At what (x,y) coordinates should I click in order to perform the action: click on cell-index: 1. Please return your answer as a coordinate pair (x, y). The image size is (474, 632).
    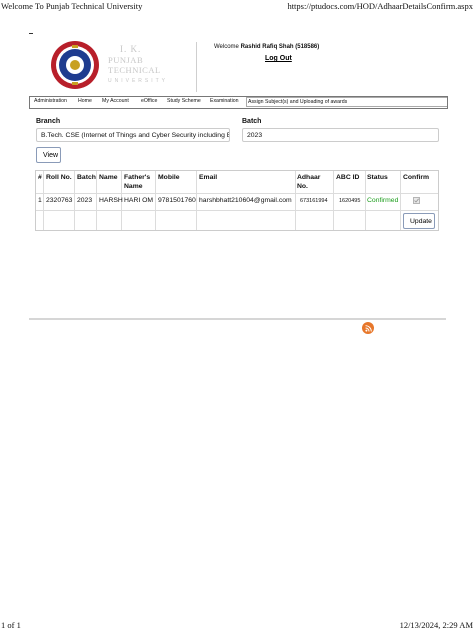
    Looking at the image, I should click on (40, 200).